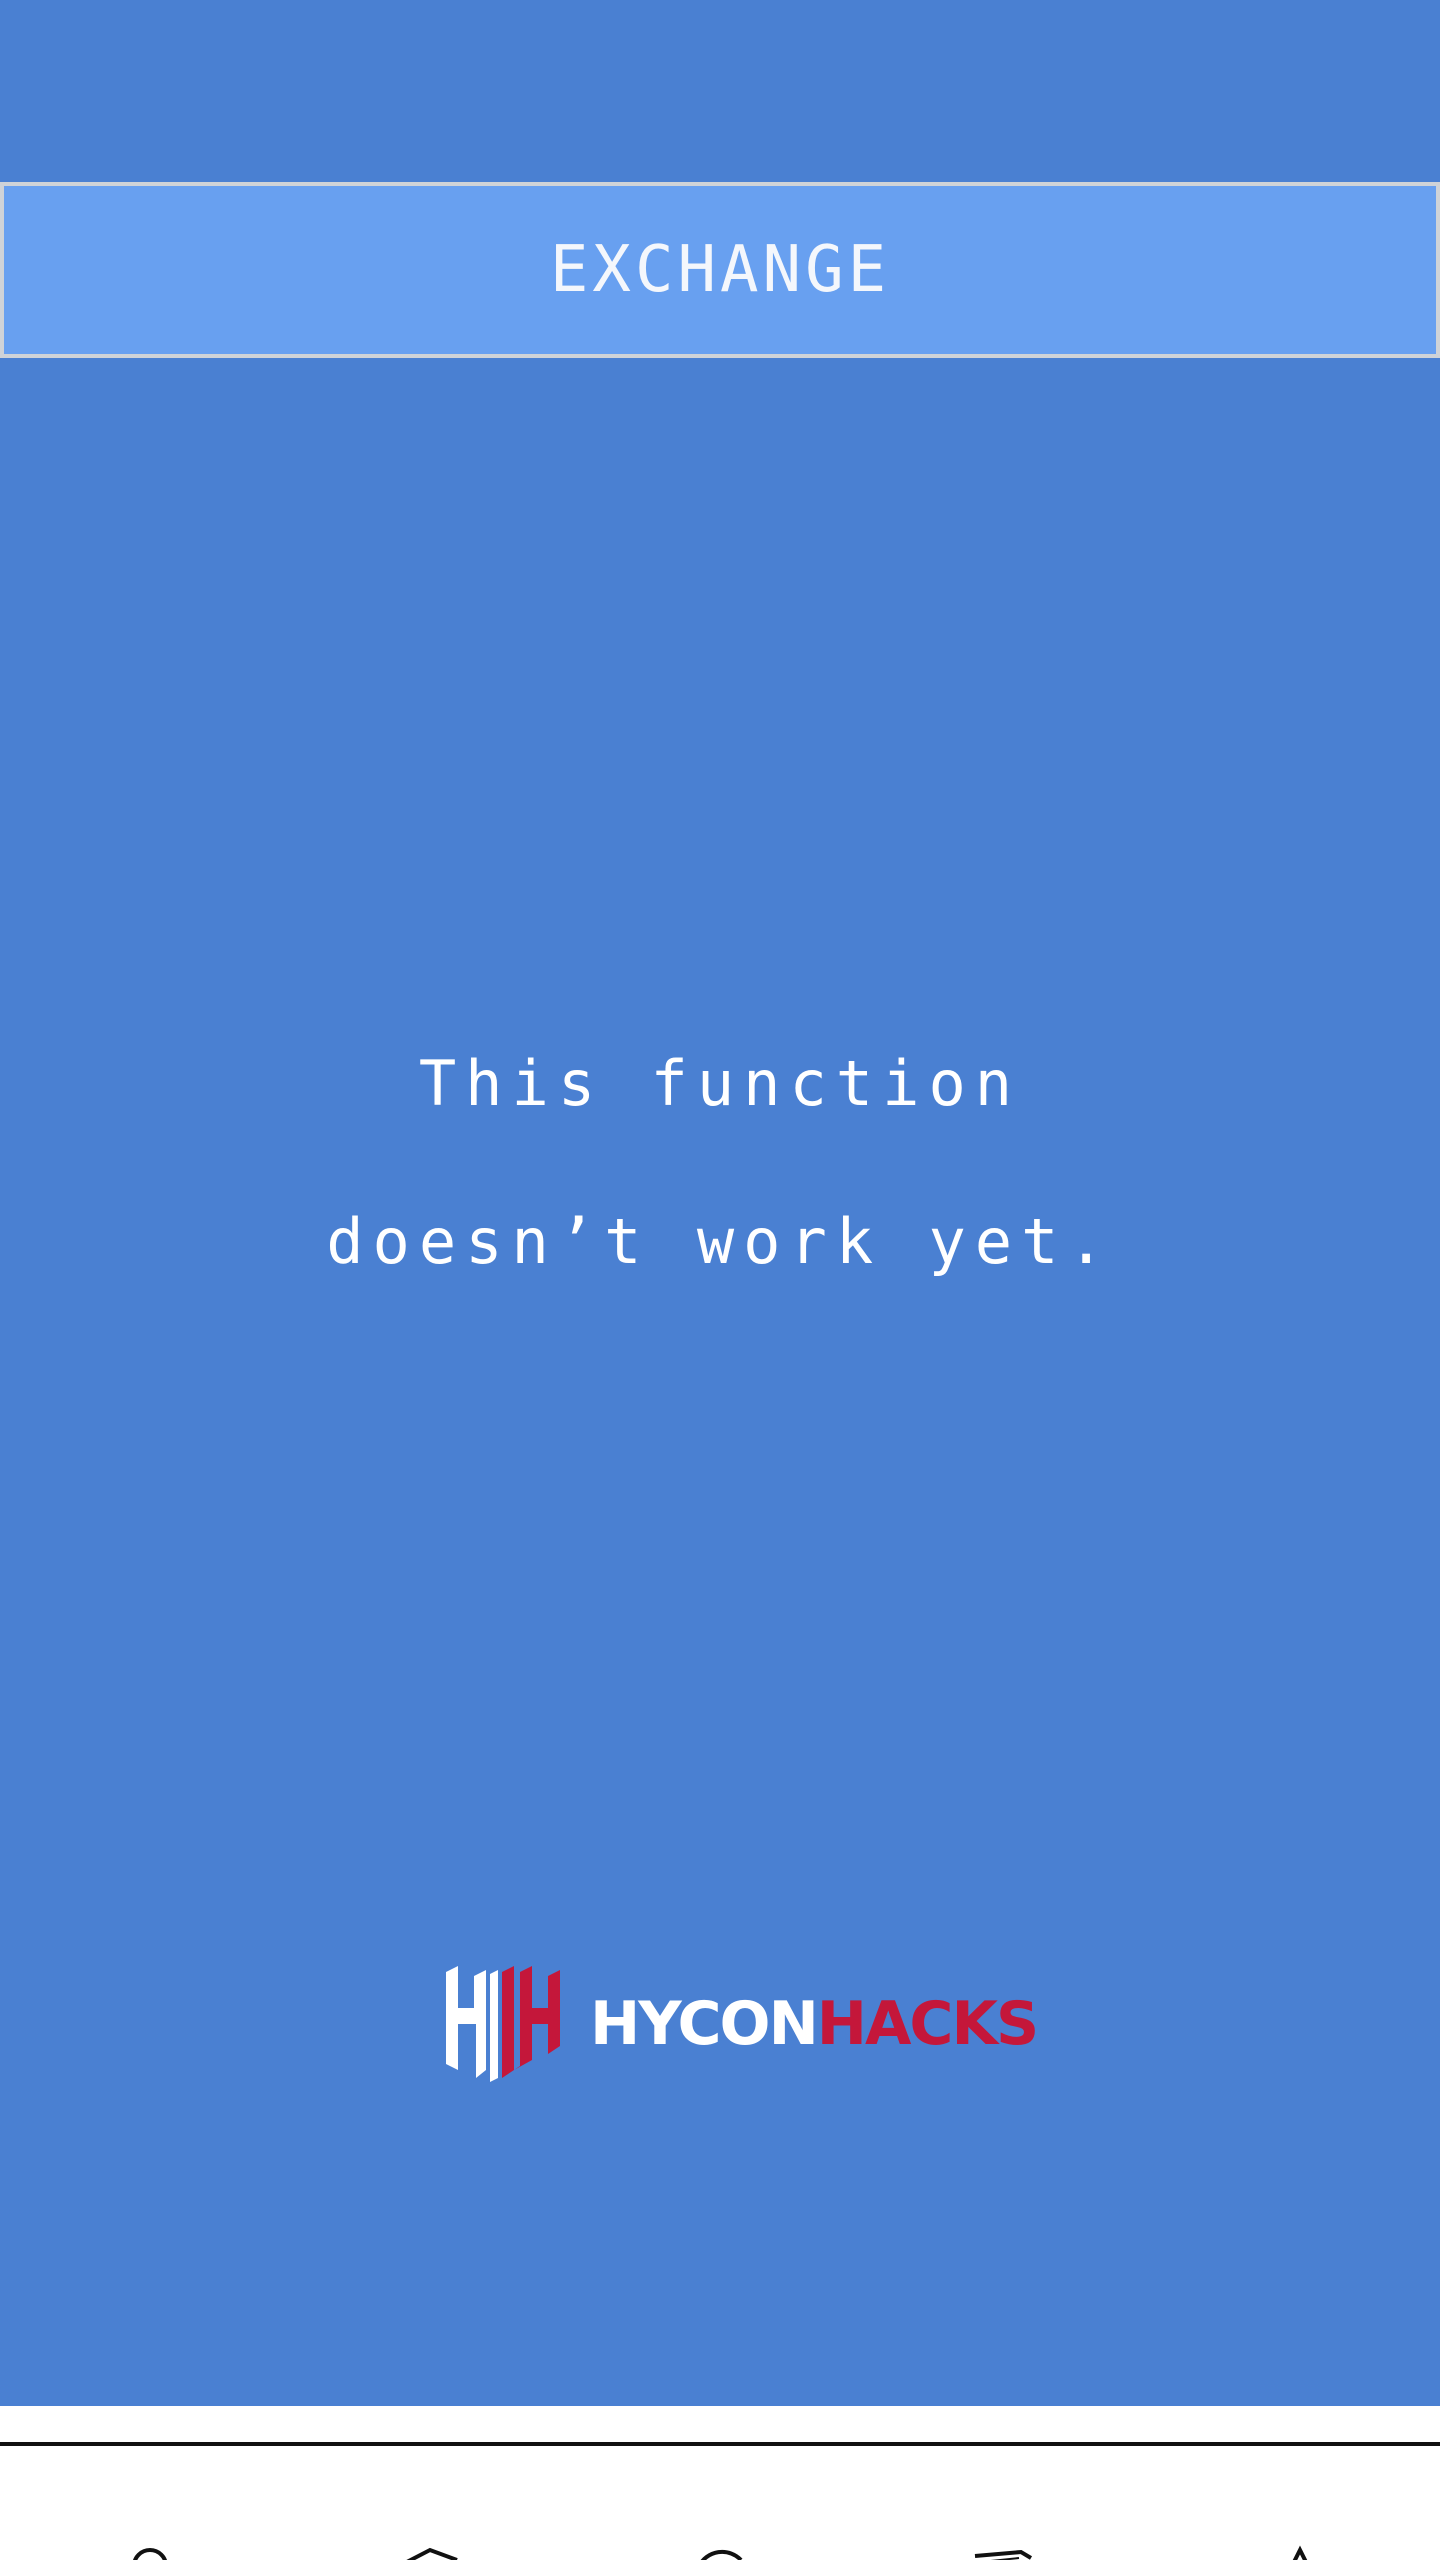 This screenshot has width=1440, height=2560. What do you see at coordinates (503, 2024) in the screenshot?
I see `hycon-logo-mark-icon` at bounding box center [503, 2024].